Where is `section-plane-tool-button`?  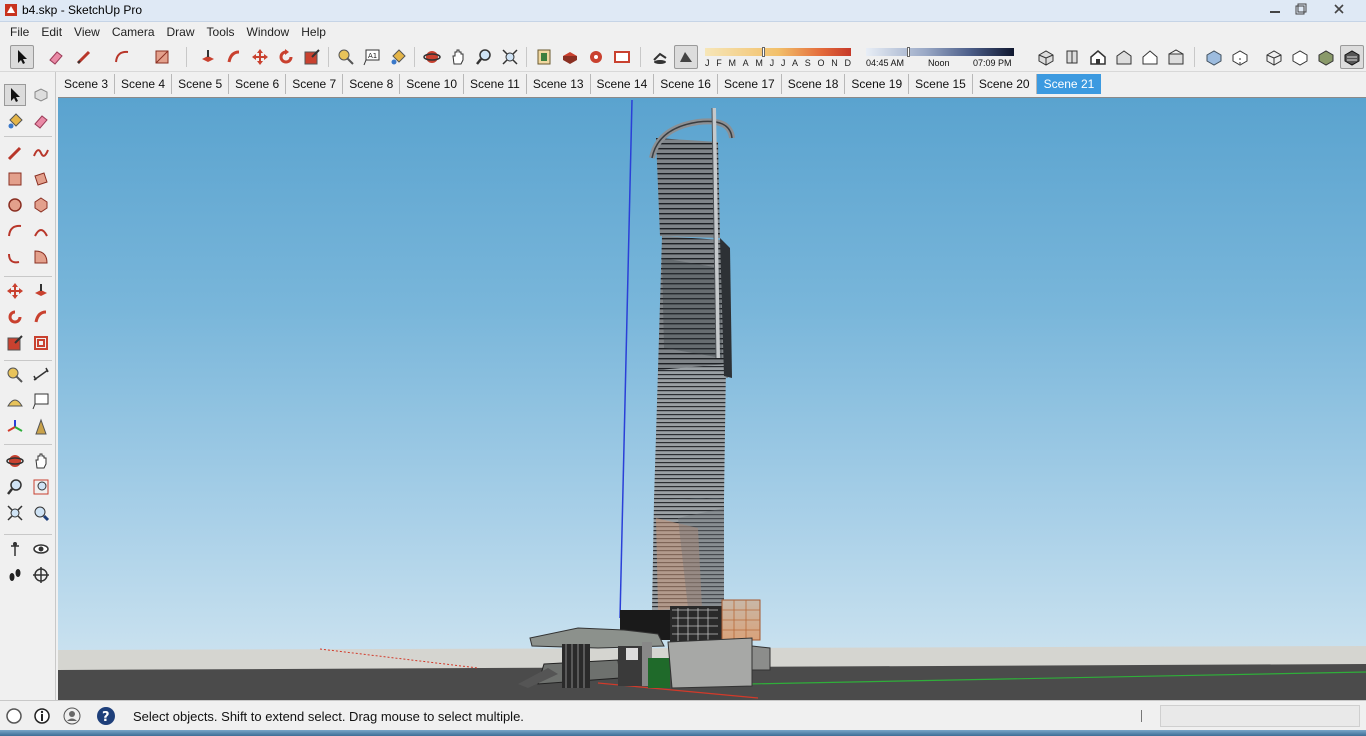
section-plane-tool-button is located at coordinates (41, 575).